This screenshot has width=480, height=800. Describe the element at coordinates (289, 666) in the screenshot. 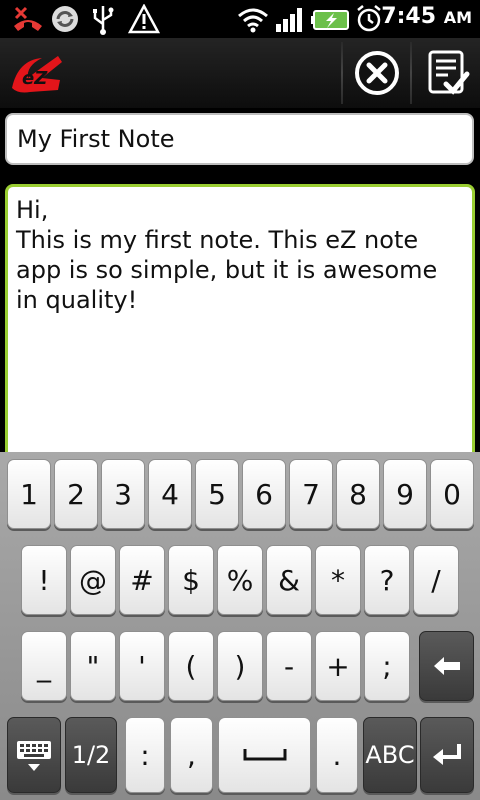

I see `key-minus: -` at that location.